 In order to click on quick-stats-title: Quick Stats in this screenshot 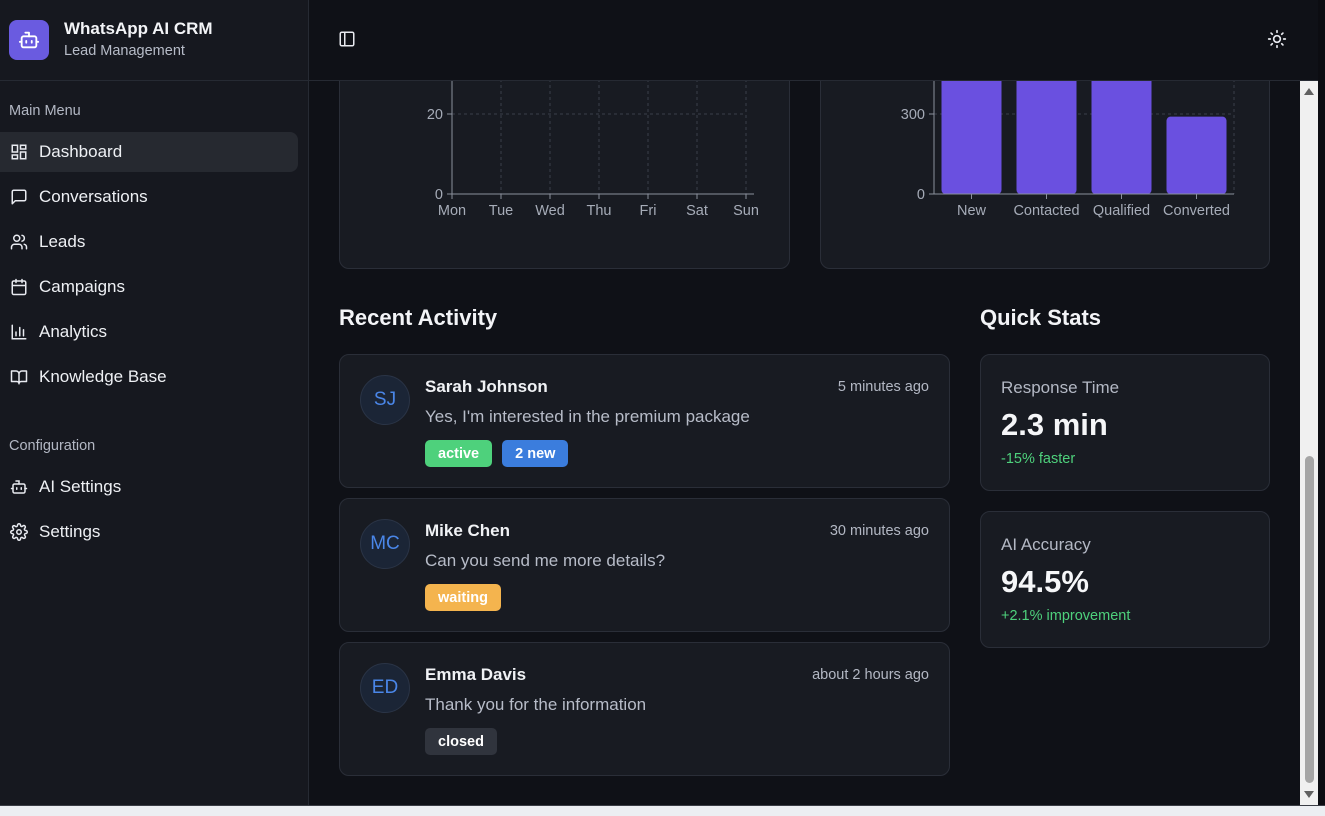, I will do `click(1041, 317)`.